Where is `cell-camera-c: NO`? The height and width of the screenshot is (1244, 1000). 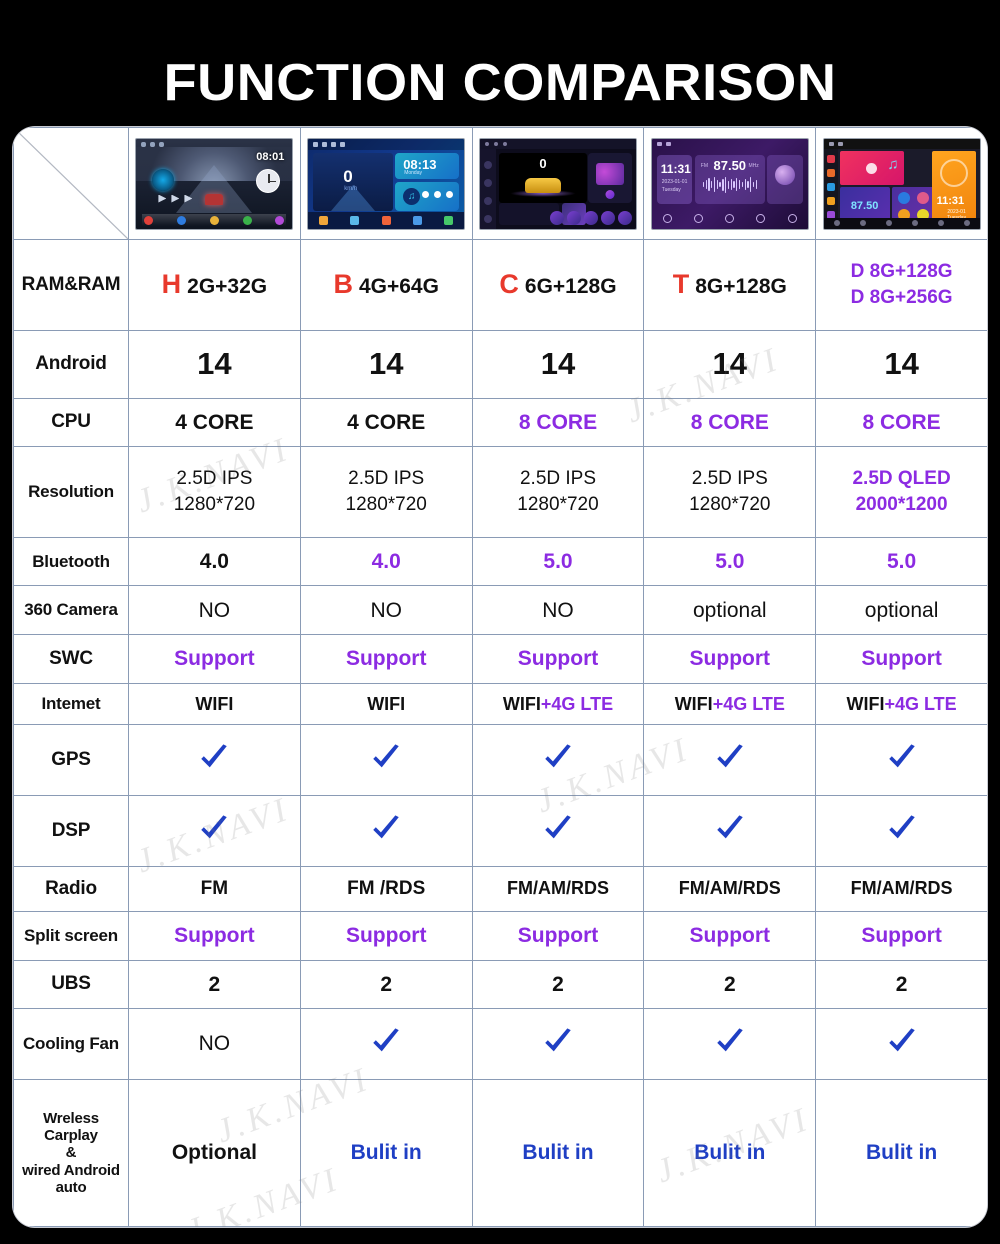 cell-camera-c: NO is located at coordinates (558, 610).